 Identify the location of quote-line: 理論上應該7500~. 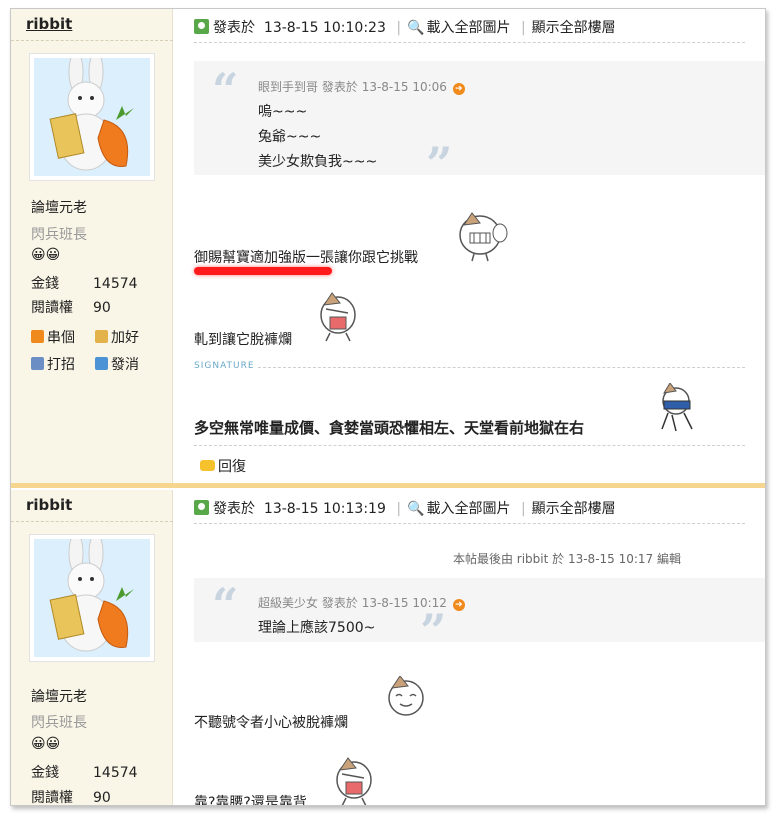
(317, 628).